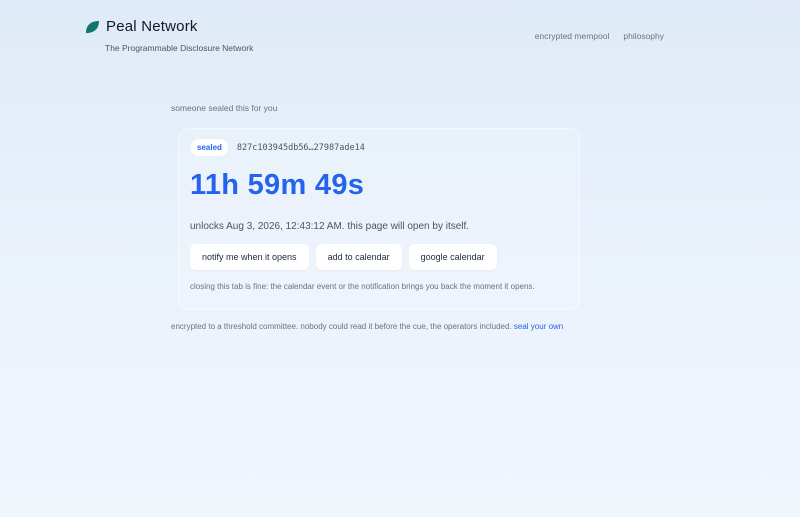 The width and height of the screenshot is (800, 517). Describe the element at coordinates (224, 108) in the screenshot. I see `intro-text: someone sealed this for you` at that location.